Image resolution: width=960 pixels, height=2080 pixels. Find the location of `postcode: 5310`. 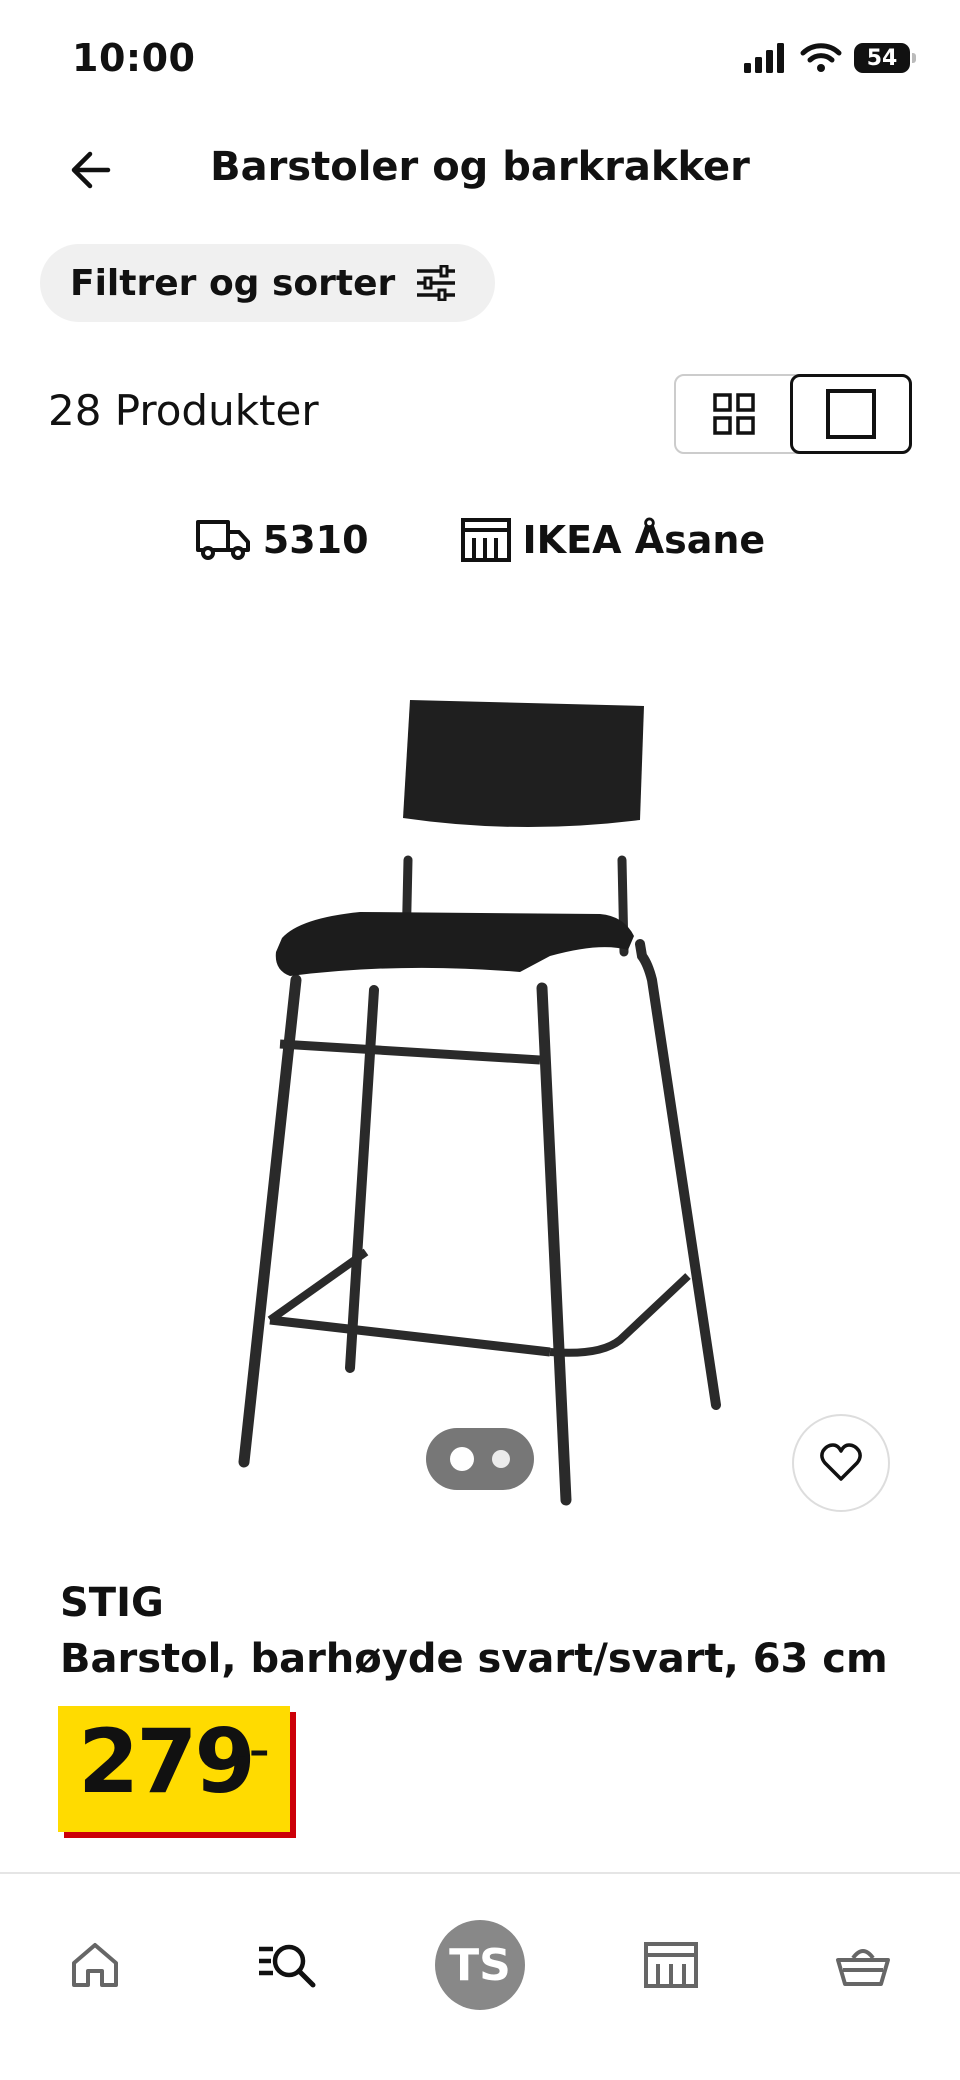

postcode: 5310 is located at coordinates (315, 540).